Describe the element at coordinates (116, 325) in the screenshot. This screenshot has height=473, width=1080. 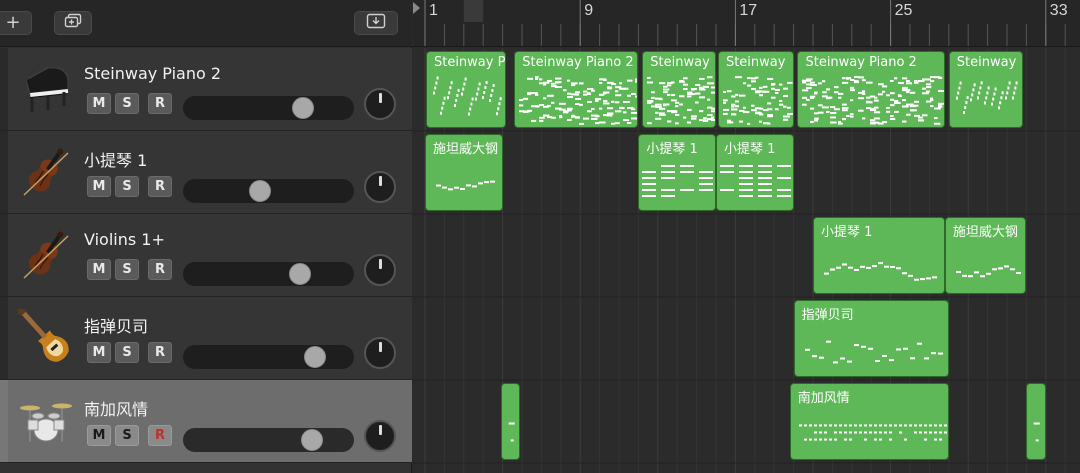
I see `track-name: 指弹贝司` at that location.